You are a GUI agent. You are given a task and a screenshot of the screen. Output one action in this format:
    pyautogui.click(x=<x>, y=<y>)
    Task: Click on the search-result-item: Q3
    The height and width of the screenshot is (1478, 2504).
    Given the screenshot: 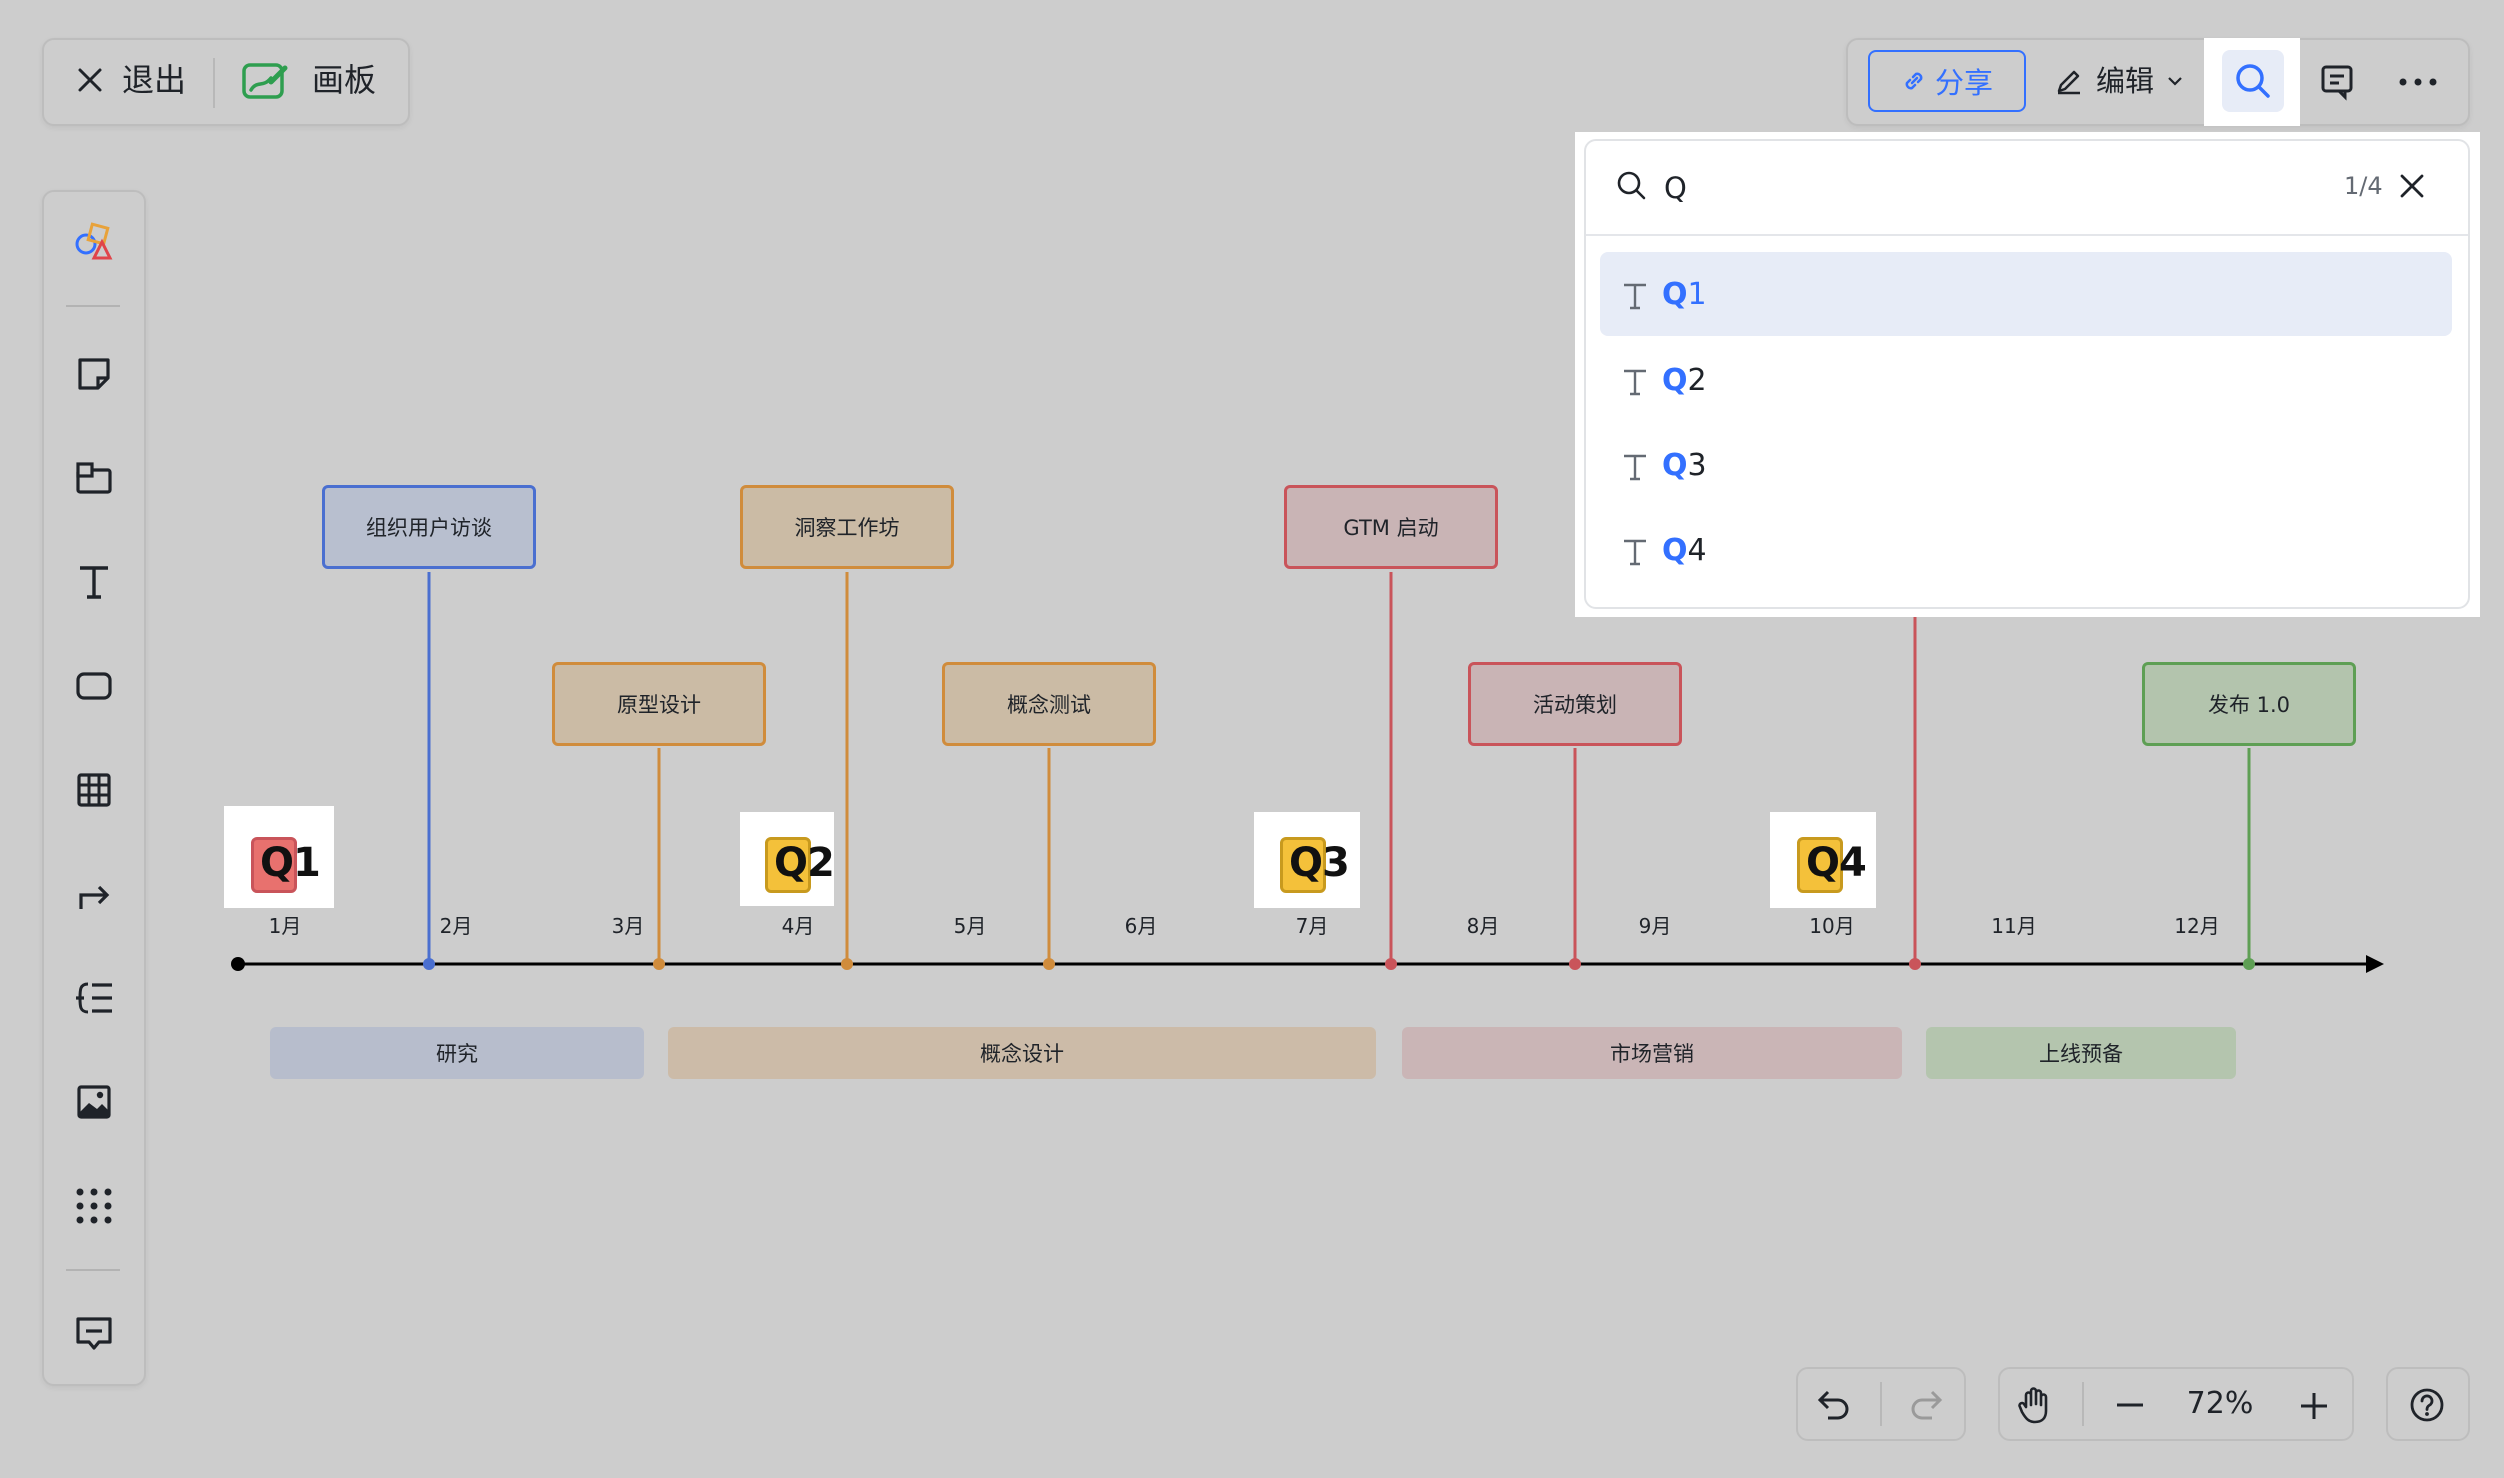 What is the action you would take?
    pyautogui.click(x=2026, y=465)
    